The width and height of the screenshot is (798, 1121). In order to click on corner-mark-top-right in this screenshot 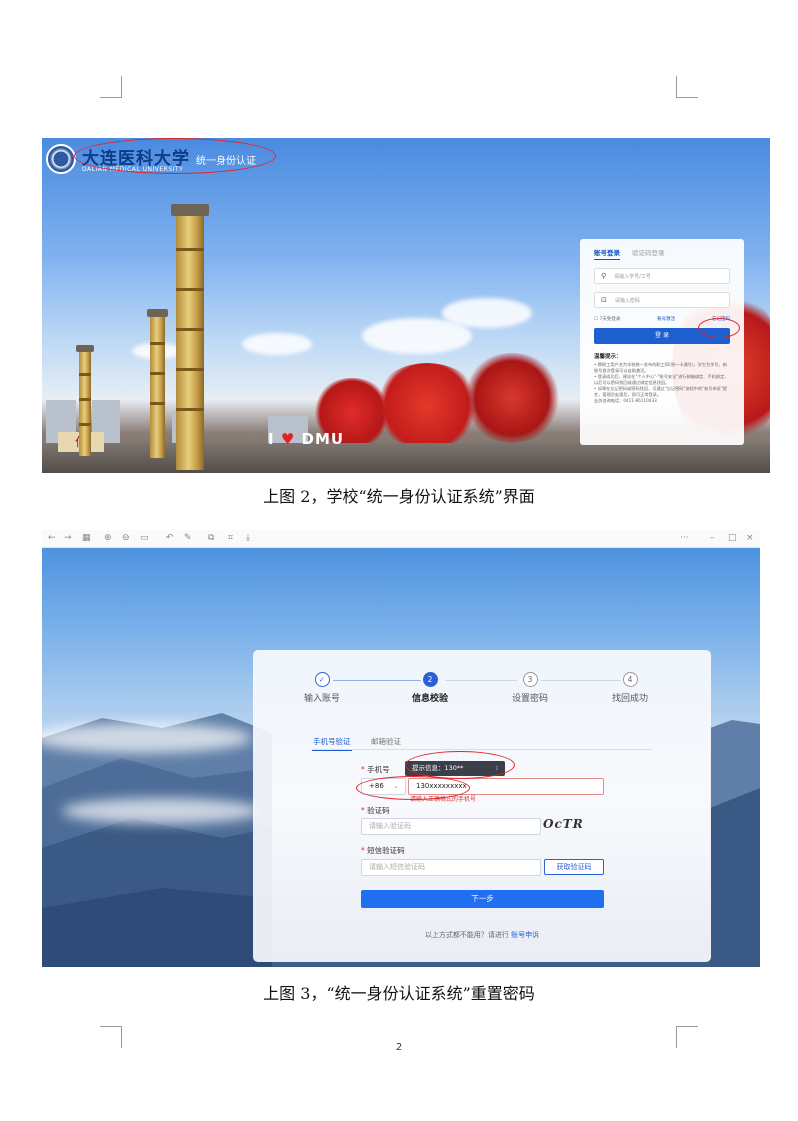, I will do `click(687, 87)`.